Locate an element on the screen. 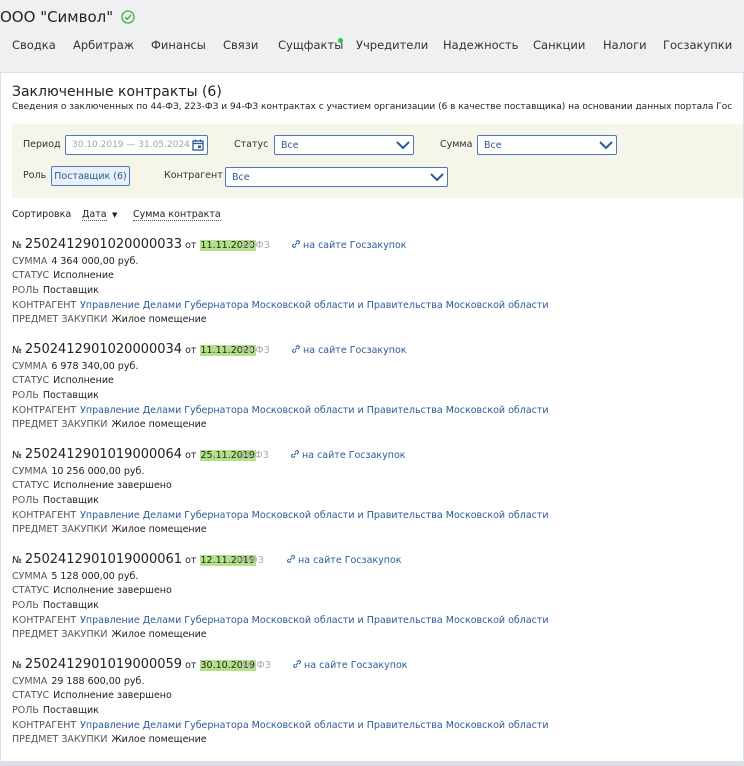  sort-arrow-icon: ▼ is located at coordinates (115, 215).